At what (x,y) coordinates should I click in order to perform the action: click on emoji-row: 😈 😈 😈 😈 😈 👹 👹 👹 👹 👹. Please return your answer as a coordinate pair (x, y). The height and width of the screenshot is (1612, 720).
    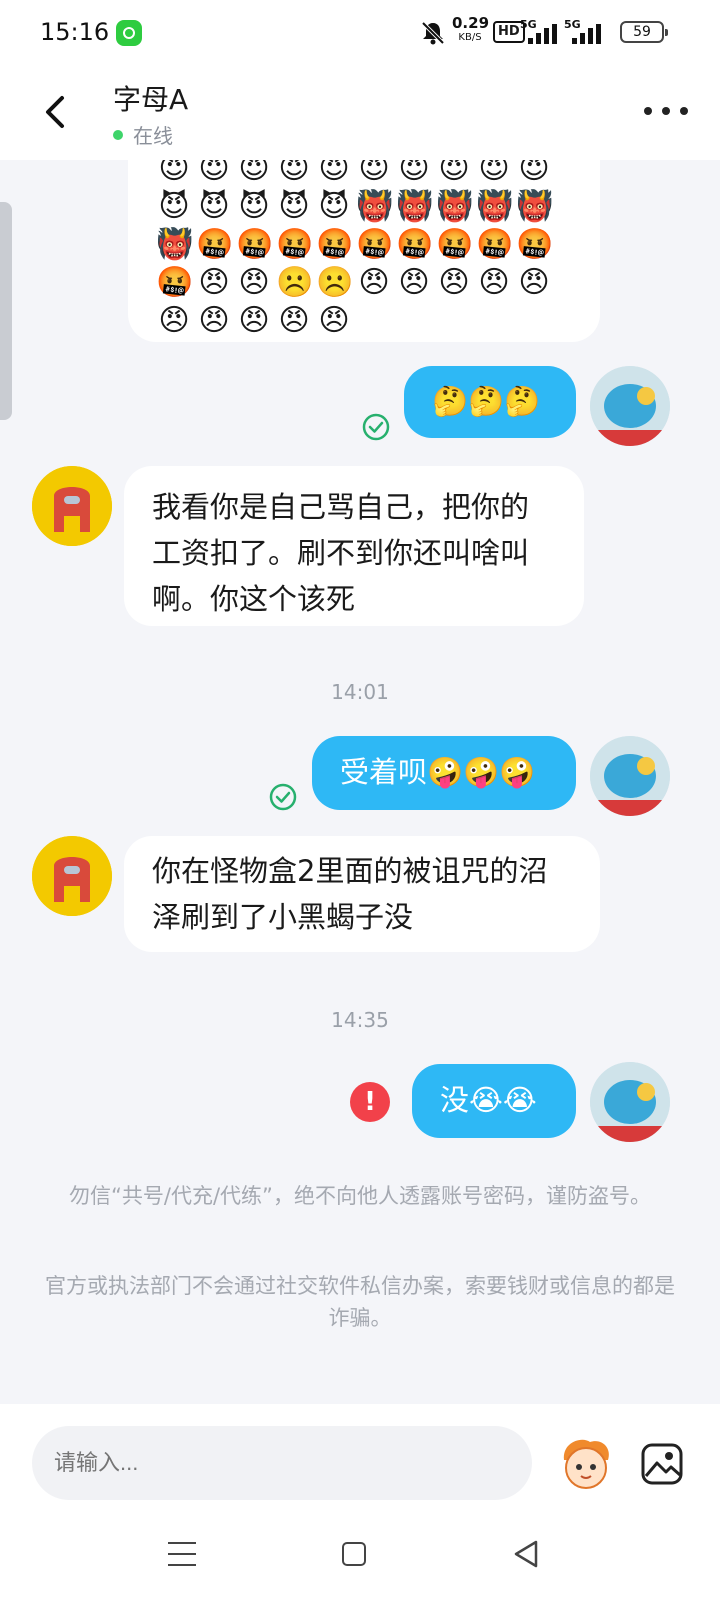
    Looking at the image, I should click on (364, 207).